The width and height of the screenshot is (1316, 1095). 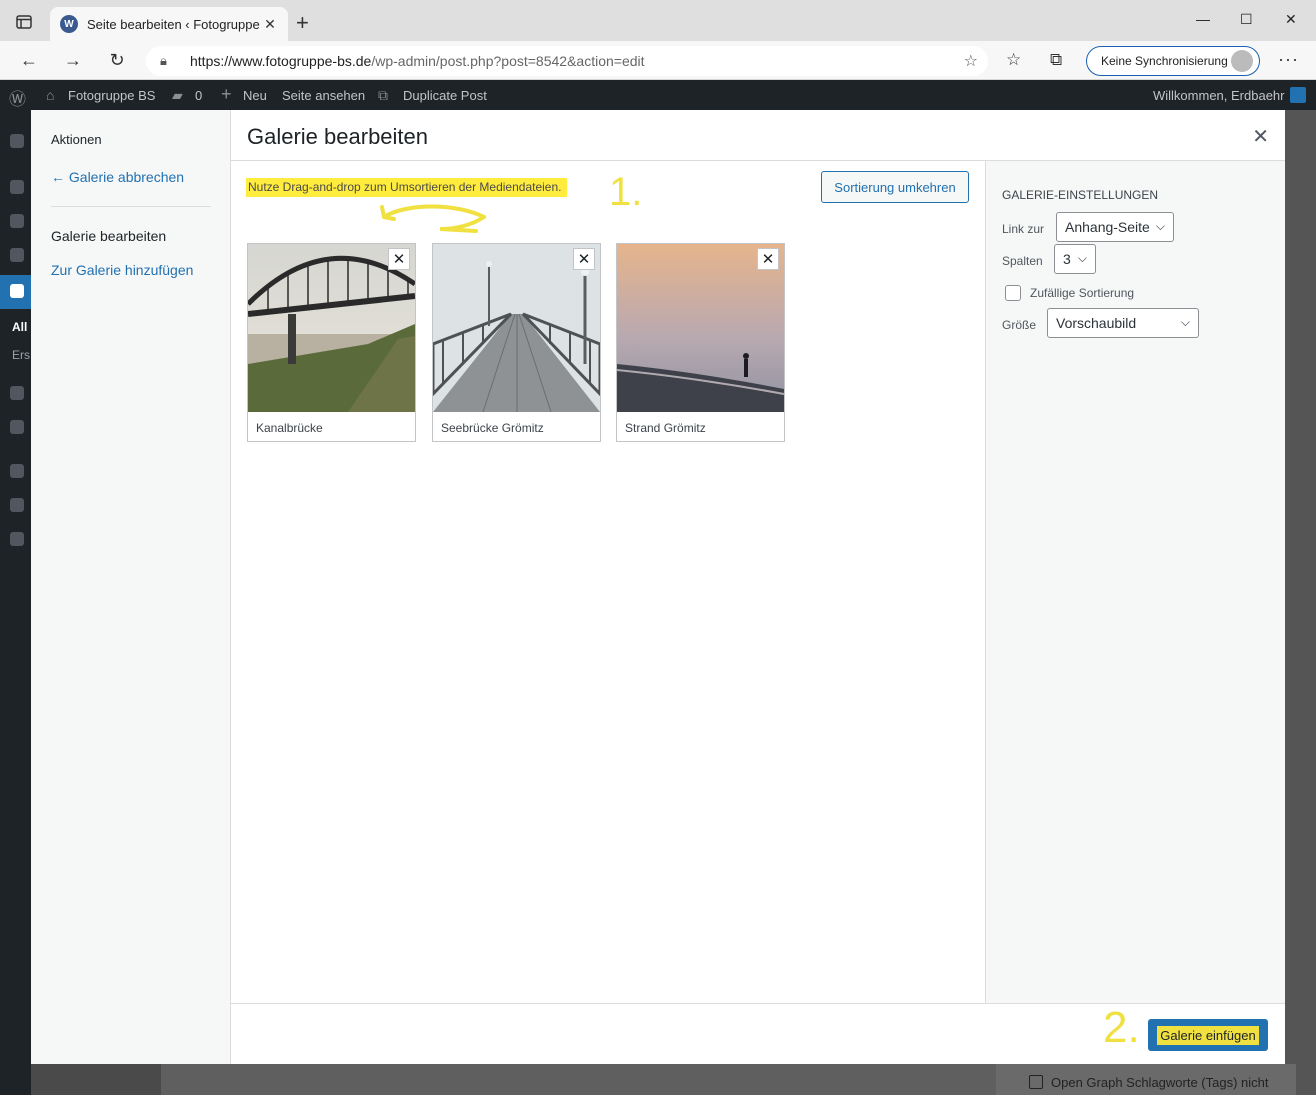 What do you see at coordinates (198, 95) in the screenshot?
I see `comments-count: 0` at bounding box center [198, 95].